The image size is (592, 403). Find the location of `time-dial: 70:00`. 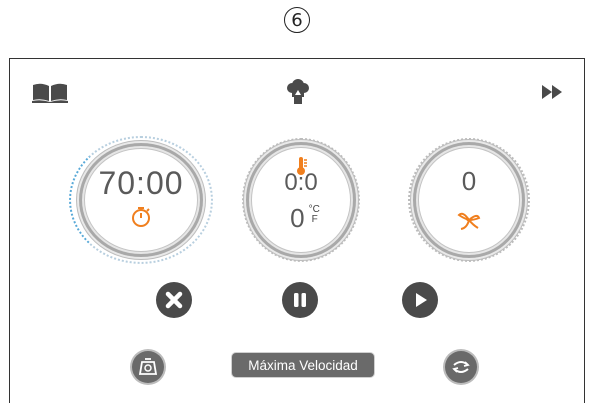

time-dial: 70:00 is located at coordinates (141, 200).